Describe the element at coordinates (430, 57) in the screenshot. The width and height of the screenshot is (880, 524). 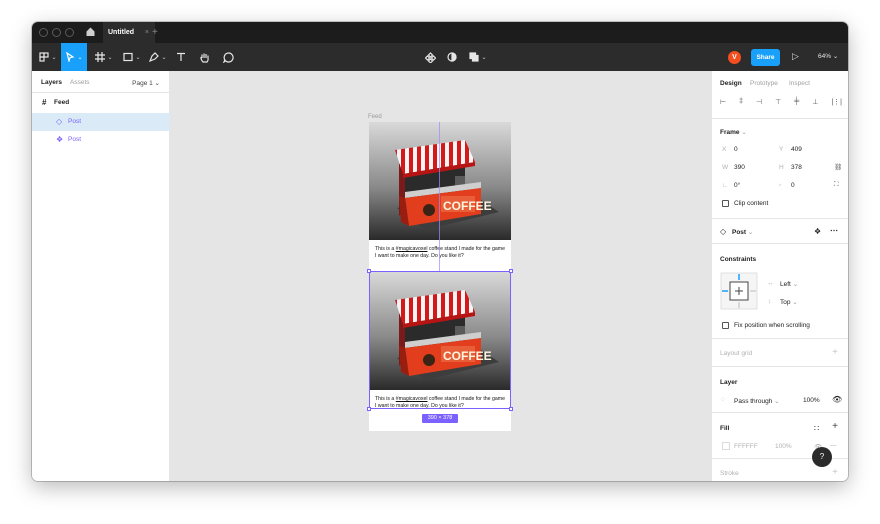
I see `component-button` at that location.